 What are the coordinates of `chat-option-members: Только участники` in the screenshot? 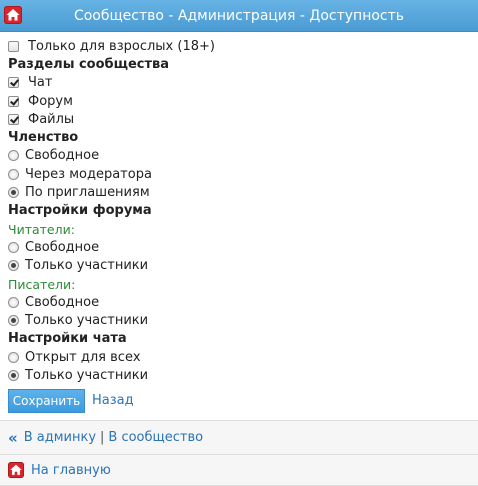 It's located at (238, 375).